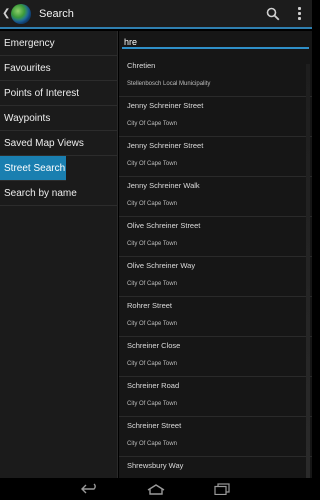  What do you see at coordinates (161, 265) in the screenshot?
I see `street-name: Olive Schreiner Way` at bounding box center [161, 265].